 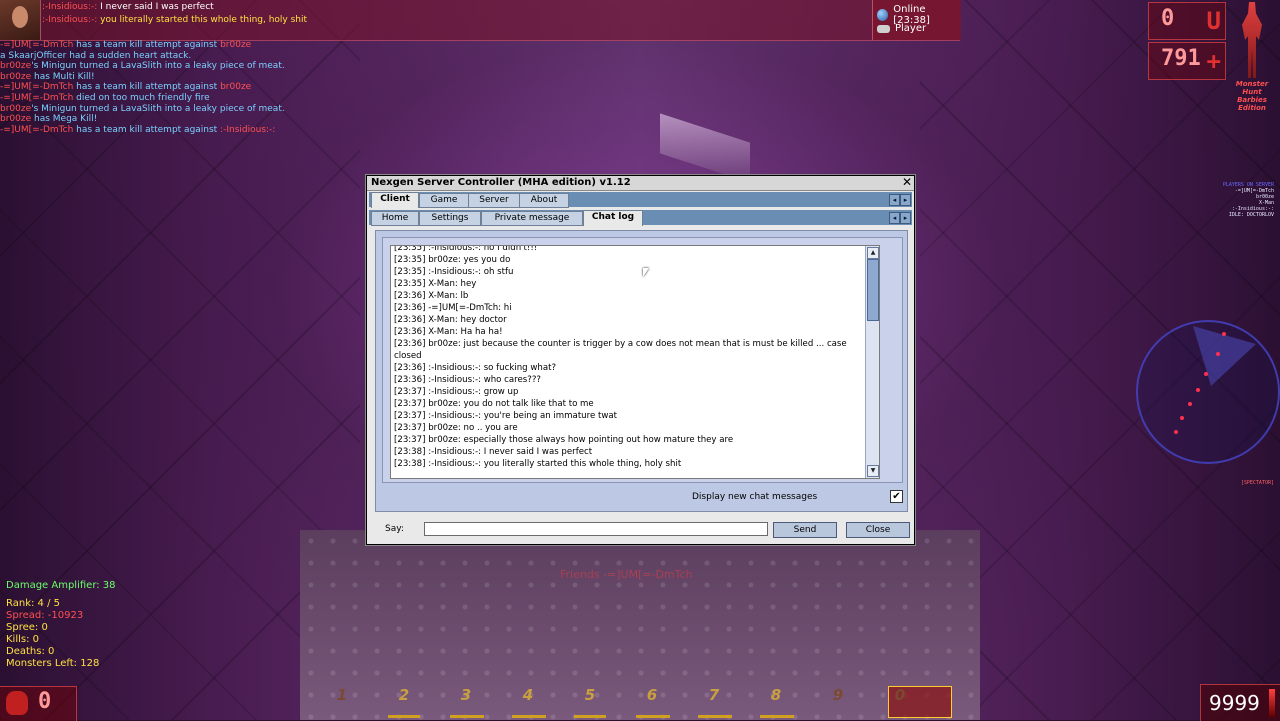 What do you see at coordinates (838, 695) in the screenshot?
I see `weapon-slot-number: 9` at bounding box center [838, 695].